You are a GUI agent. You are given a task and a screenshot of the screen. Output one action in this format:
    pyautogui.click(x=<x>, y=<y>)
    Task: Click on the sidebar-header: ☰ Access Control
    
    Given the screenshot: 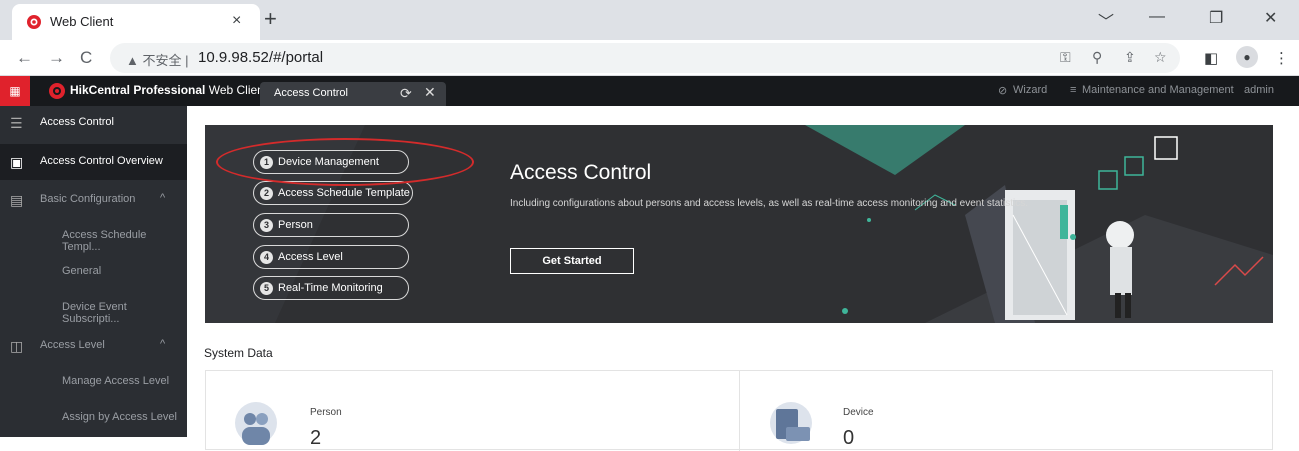 What is the action you would take?
    pyautogui.click(x=93, y=123)
    